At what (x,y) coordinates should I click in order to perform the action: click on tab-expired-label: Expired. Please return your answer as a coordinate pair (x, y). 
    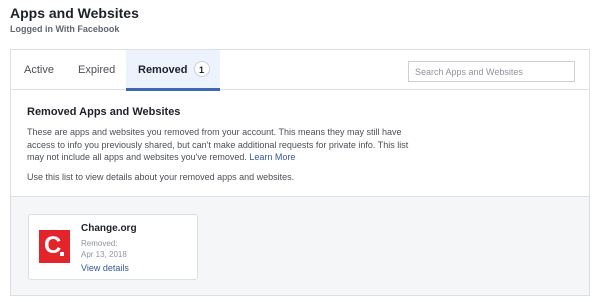
    Looking at the image, I should click on (97, 70).